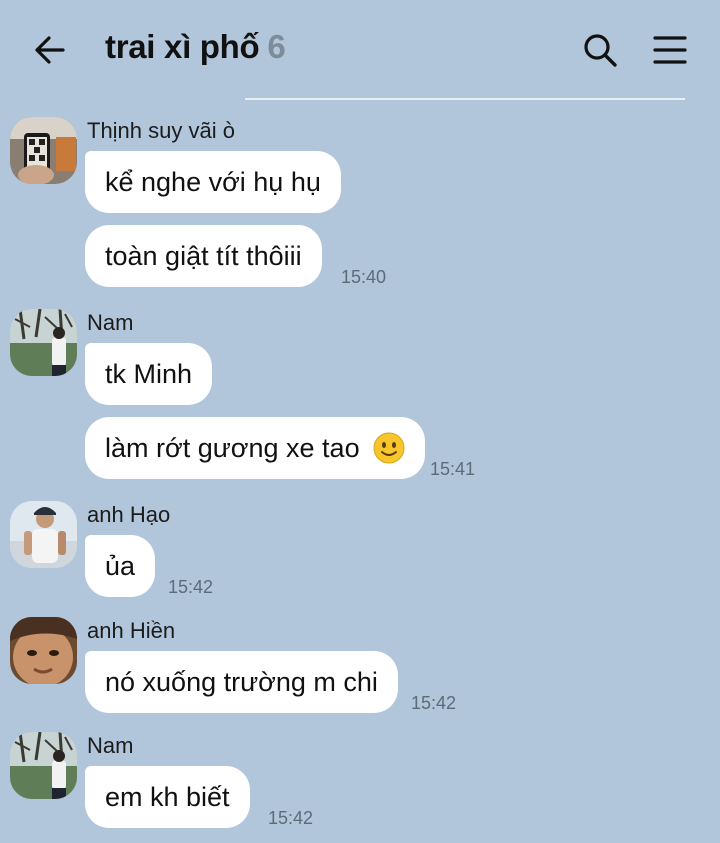 This screenshot has height=843, width=720. I want to click on message-bubble: em kh biết, so click(167, 797).